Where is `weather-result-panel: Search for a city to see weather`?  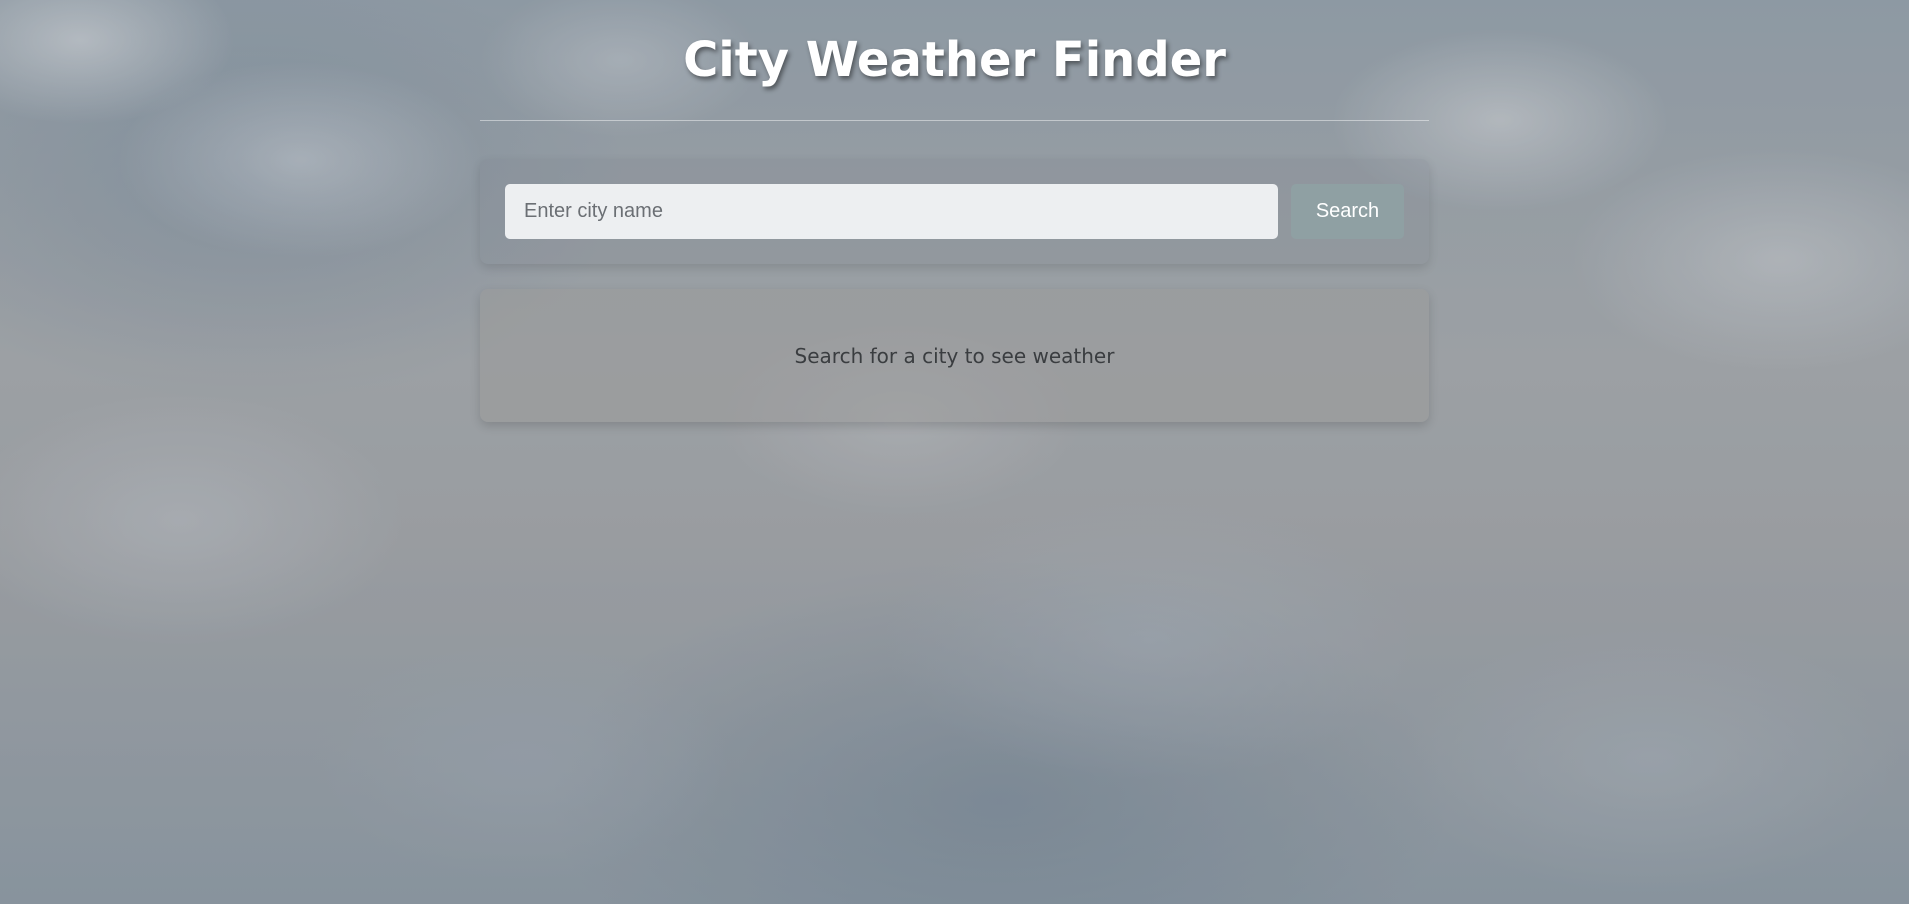
weather-result-panel: Search for a city to see weather is located at coordinates (954, 355).